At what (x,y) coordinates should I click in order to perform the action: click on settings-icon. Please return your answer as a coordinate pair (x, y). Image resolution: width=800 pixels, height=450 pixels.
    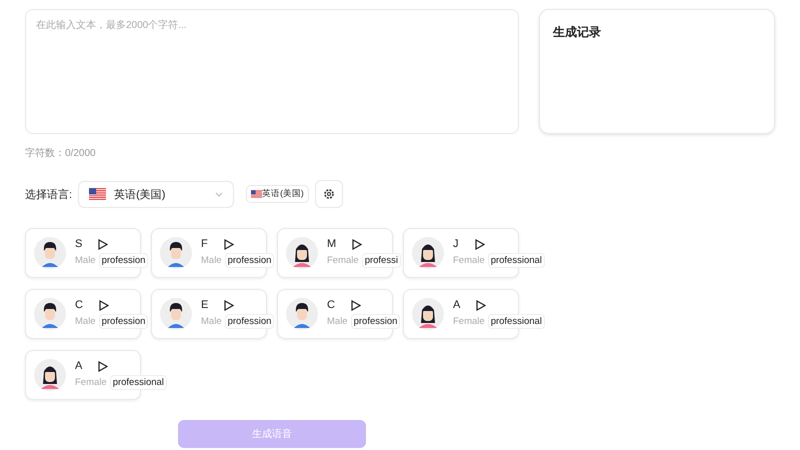
    Looking at the image, I should click on (328, 194).